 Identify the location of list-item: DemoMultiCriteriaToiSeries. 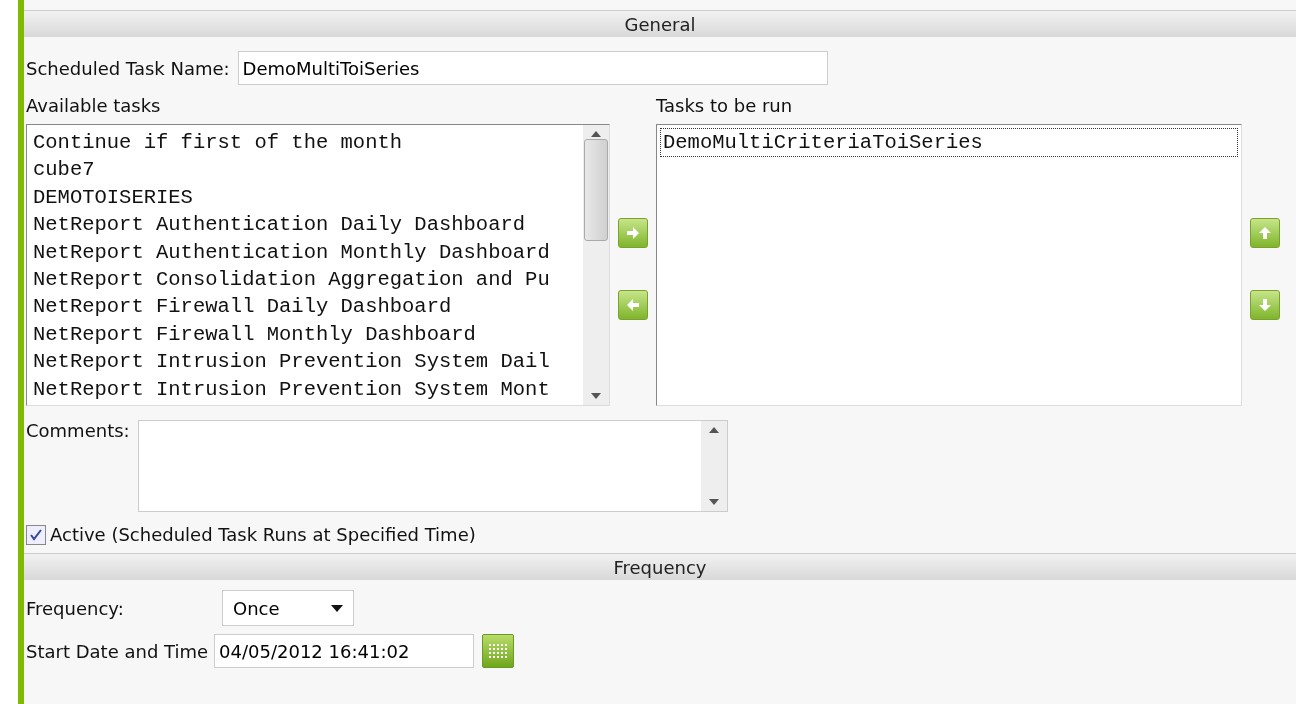
(949, 143).